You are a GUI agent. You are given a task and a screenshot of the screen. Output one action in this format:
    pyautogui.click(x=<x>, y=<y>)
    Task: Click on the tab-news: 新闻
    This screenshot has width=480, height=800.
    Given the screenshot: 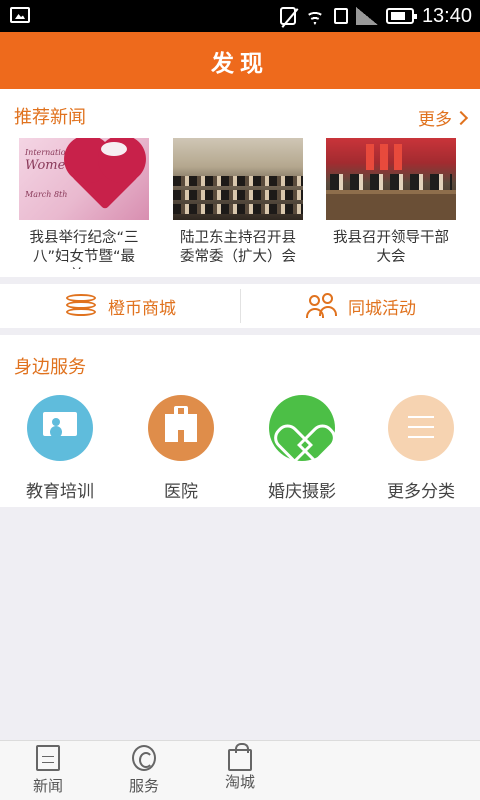 What is the action you would take?
    pyautogui.click(x=48, y=770)
    